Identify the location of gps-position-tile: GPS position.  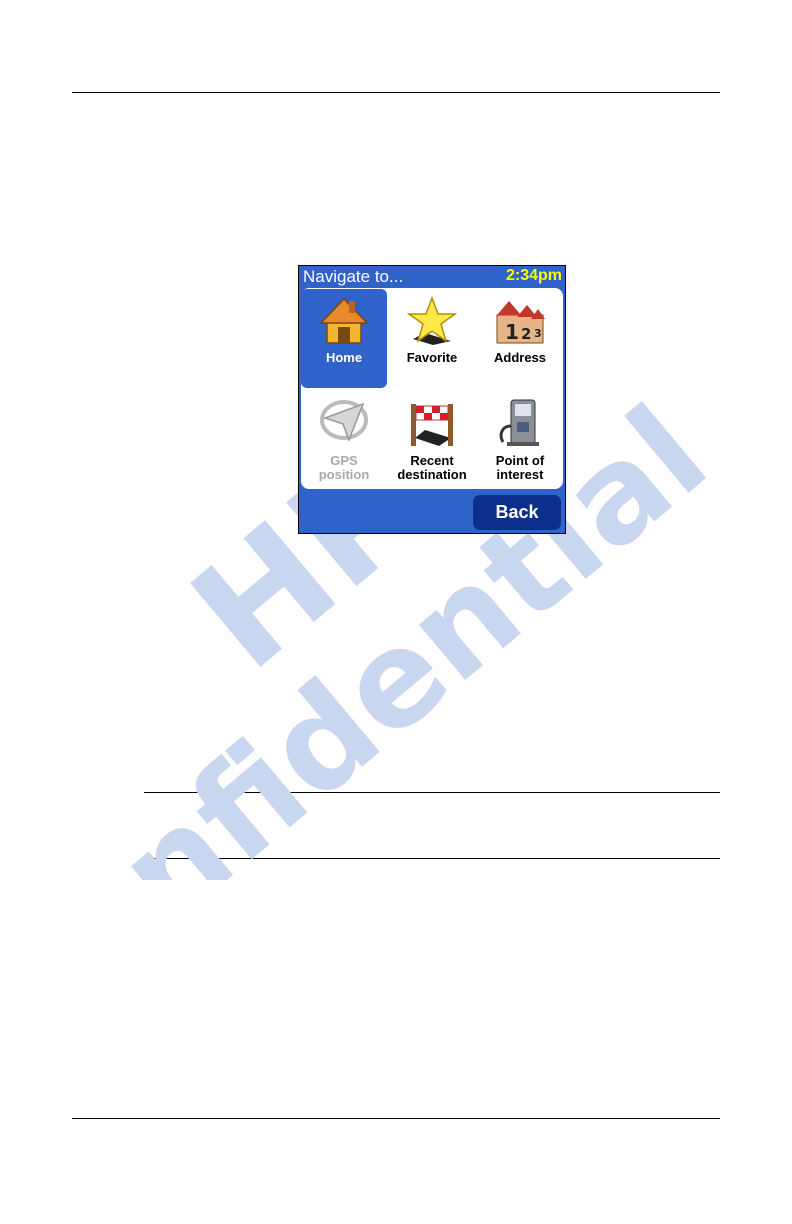
(344, 439).